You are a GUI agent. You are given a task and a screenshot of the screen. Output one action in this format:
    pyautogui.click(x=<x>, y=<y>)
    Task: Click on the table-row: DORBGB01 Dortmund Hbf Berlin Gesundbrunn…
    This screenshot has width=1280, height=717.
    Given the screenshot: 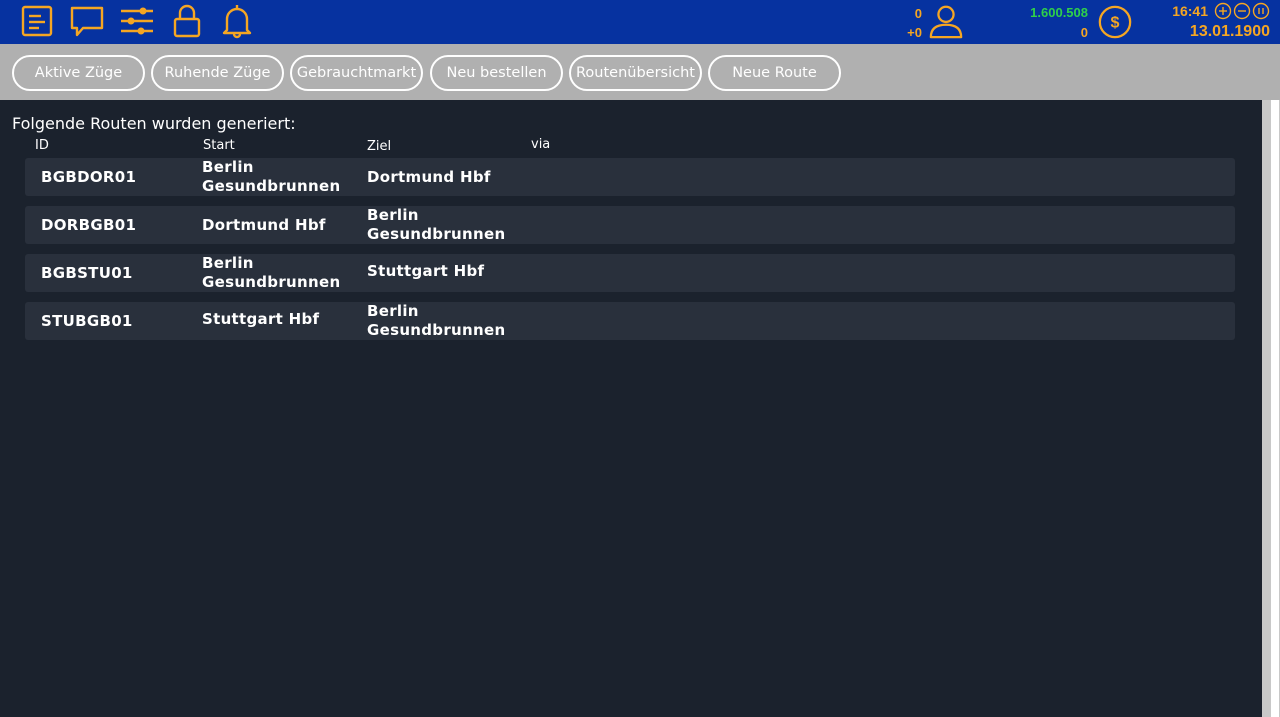 What is the action you would take?
    pyautogui.click(x=630, y=225)
    